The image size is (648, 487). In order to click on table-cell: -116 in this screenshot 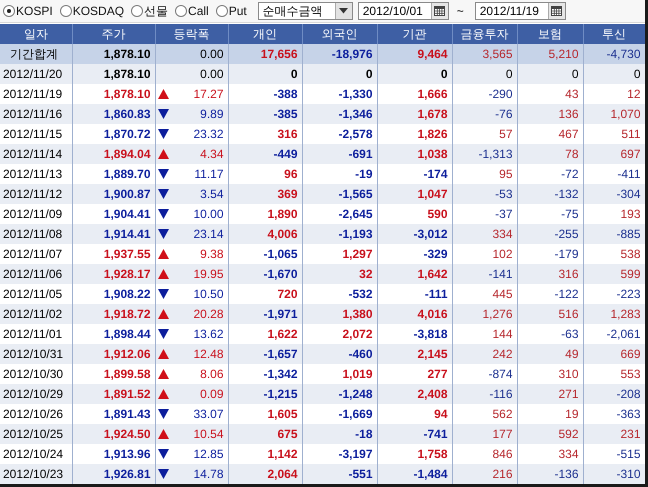, I will do `click(484, 394)`.